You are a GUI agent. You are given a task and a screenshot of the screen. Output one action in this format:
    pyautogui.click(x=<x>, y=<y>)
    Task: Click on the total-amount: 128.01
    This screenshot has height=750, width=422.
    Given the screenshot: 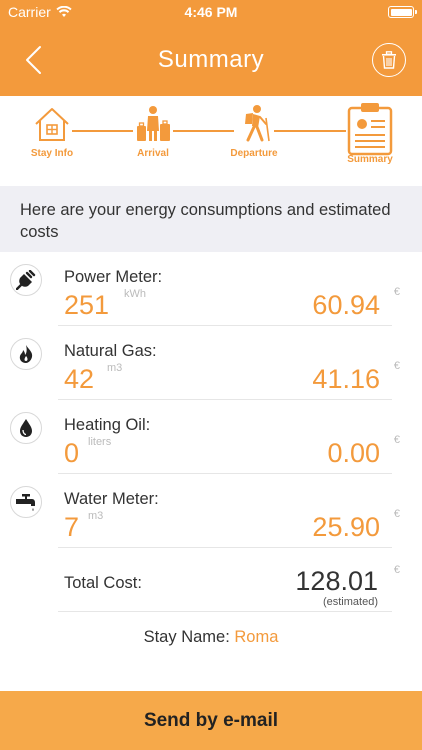 What is the action you would take?
    pyautogui.click(x=336, y=581)
    